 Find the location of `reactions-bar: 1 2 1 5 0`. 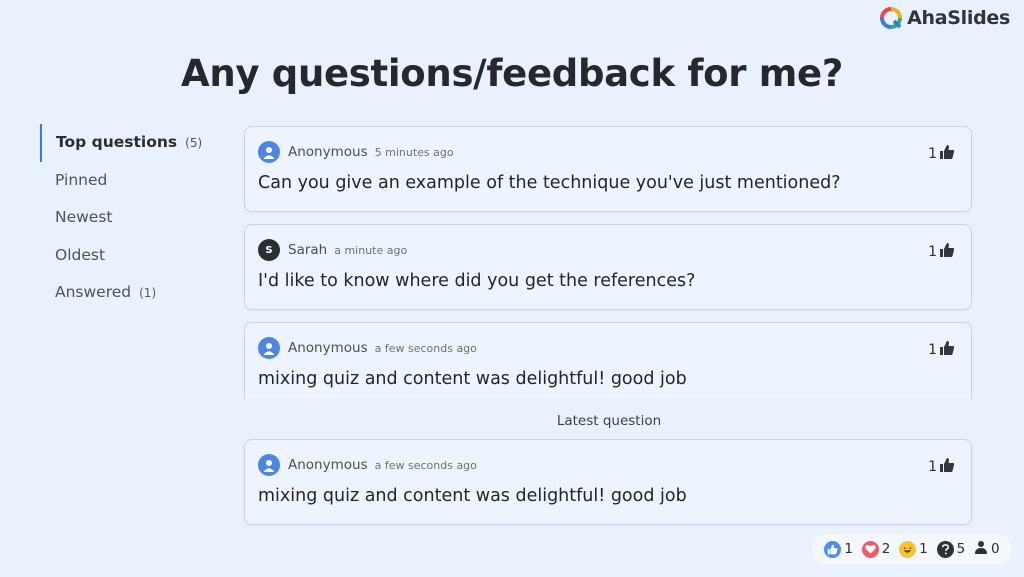

reactions-bar: 1 2 1 5 0 is located at coordinates (912, 549).